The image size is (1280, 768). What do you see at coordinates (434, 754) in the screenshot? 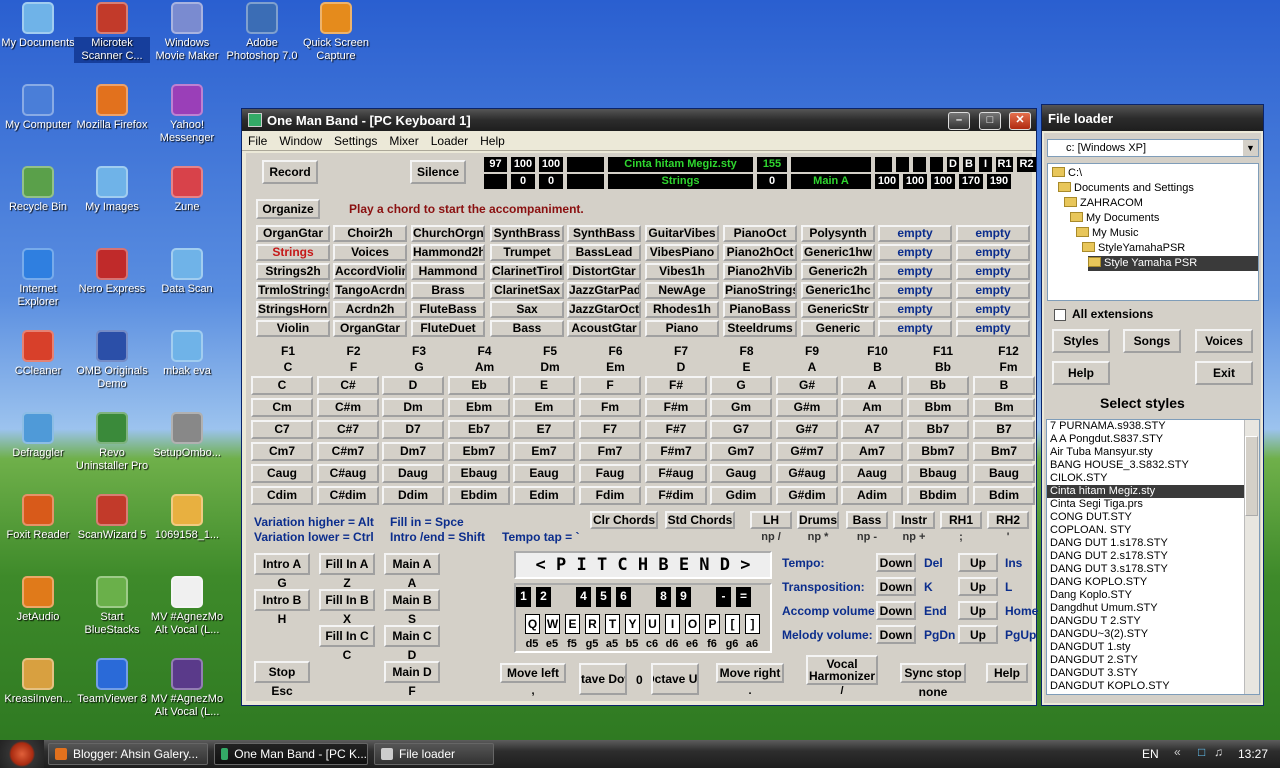
I see `taskbar-task: File loader` at bounding box center [434, 754].